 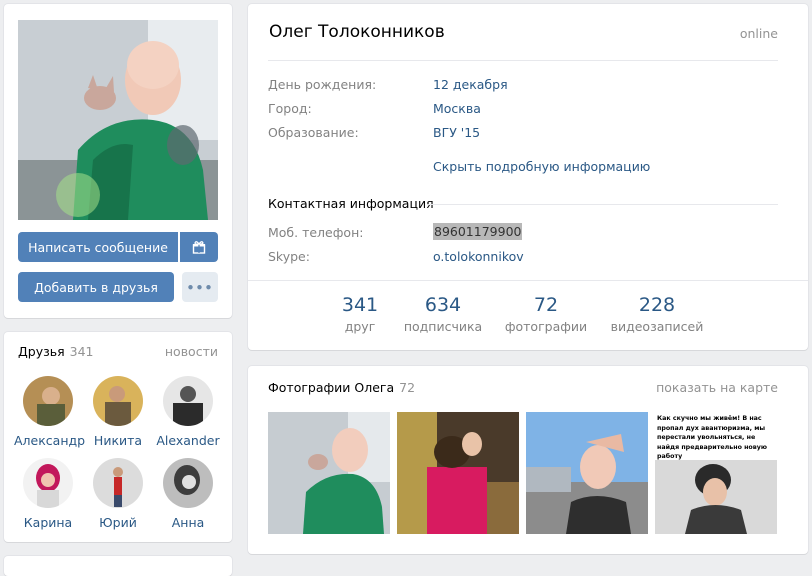 What do you see at coordinates (290, 108) in the screenshot?
I see `city-label: Город:` at bounding box center [290, 108].